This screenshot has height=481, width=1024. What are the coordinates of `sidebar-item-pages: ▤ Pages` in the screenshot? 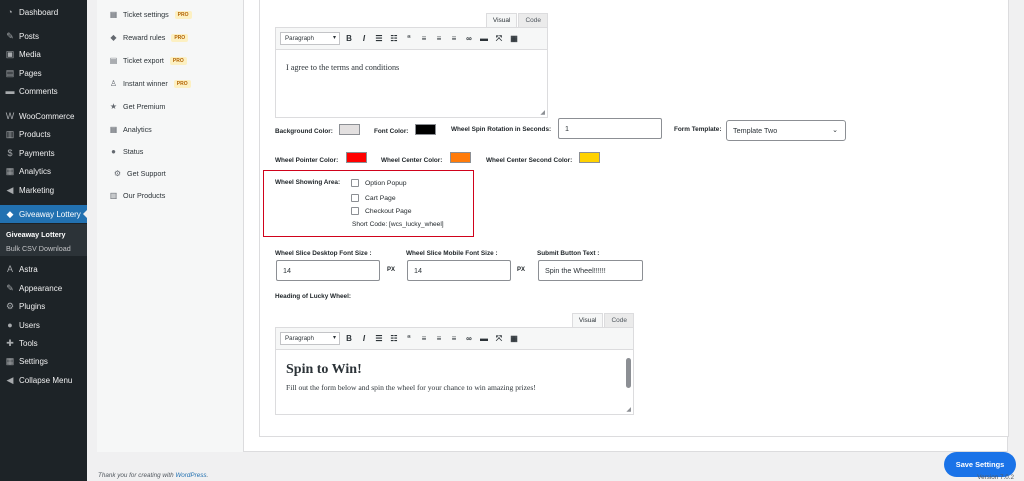 It's located at (43, 73).